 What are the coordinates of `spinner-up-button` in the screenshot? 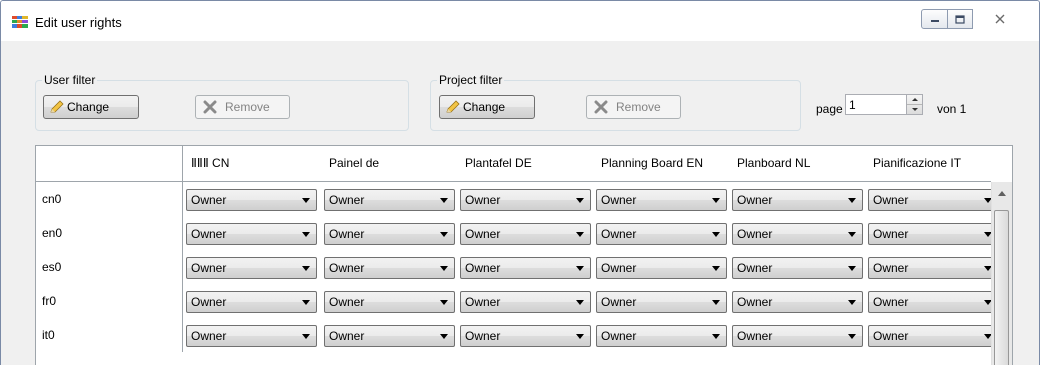 It's located at (914, 100).